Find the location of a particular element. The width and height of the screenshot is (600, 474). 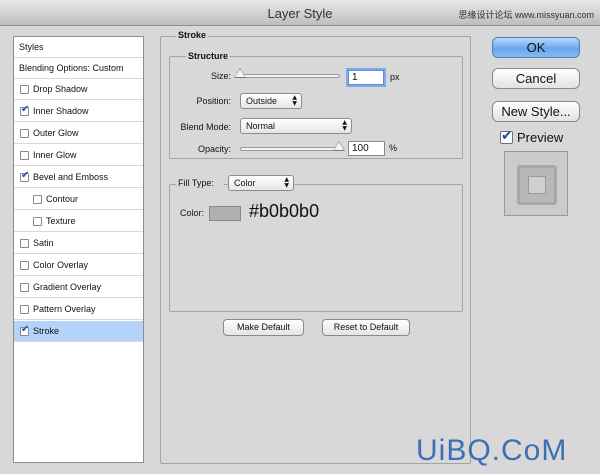

style-item-label: Texture is located at coordinates (61, 221).